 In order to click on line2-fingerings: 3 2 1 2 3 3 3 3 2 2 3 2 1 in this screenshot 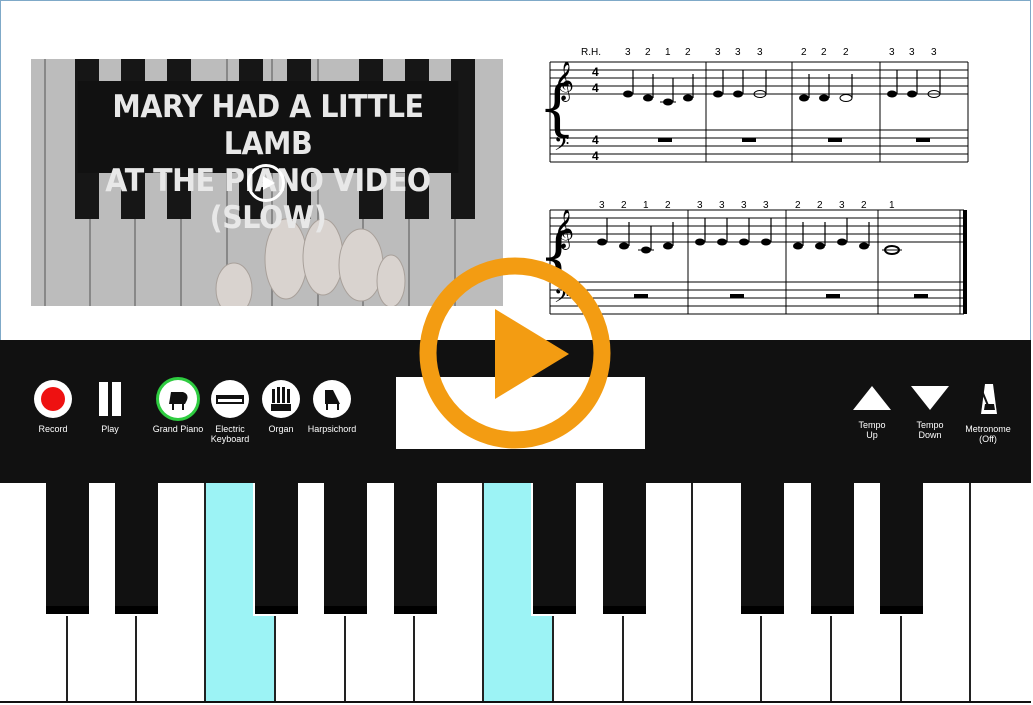, I will do `click(747, 205)`.